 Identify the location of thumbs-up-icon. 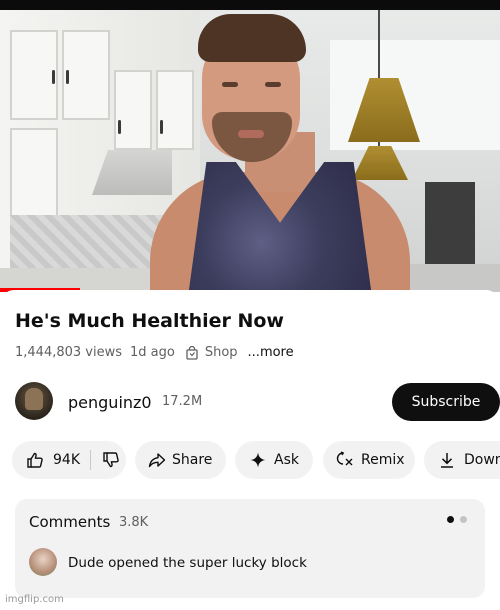
(35, 460).